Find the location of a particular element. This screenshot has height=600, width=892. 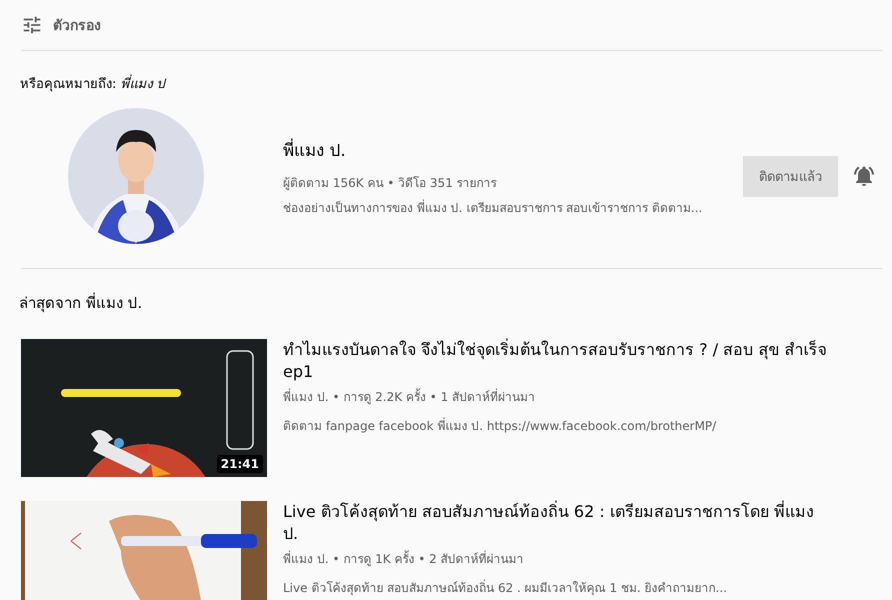

video-meta: พี่แมง ป. • การดู 1K ครั้ง • 2 สัปดาห์ที่ผ่านมา is located at coordinates (404, 558).